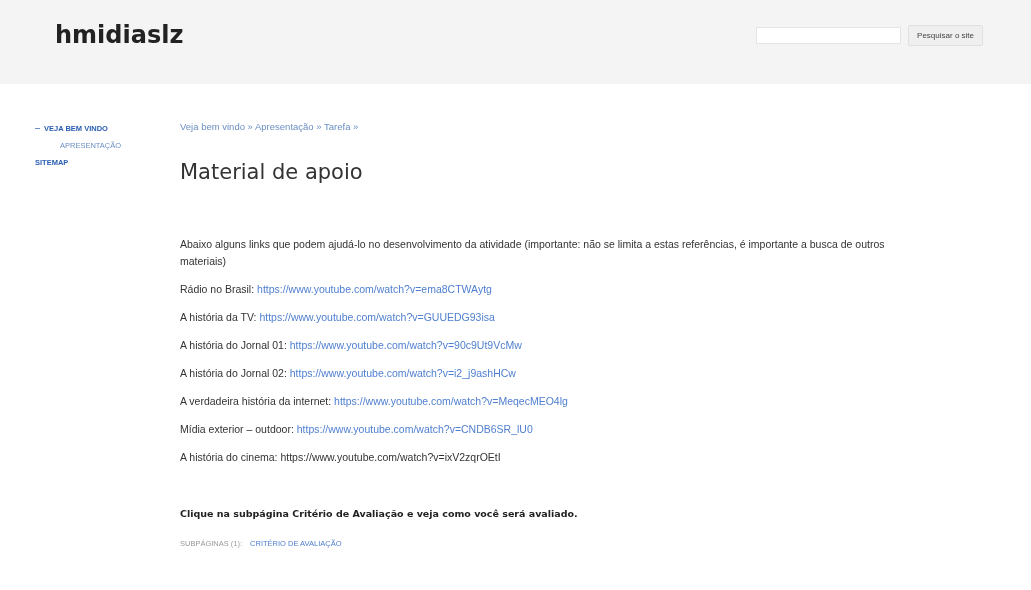  What do you see at coordinates (272, 172) in the screenshot?
I see `page-title: Material de apoio` at bounding box center [272, 172].